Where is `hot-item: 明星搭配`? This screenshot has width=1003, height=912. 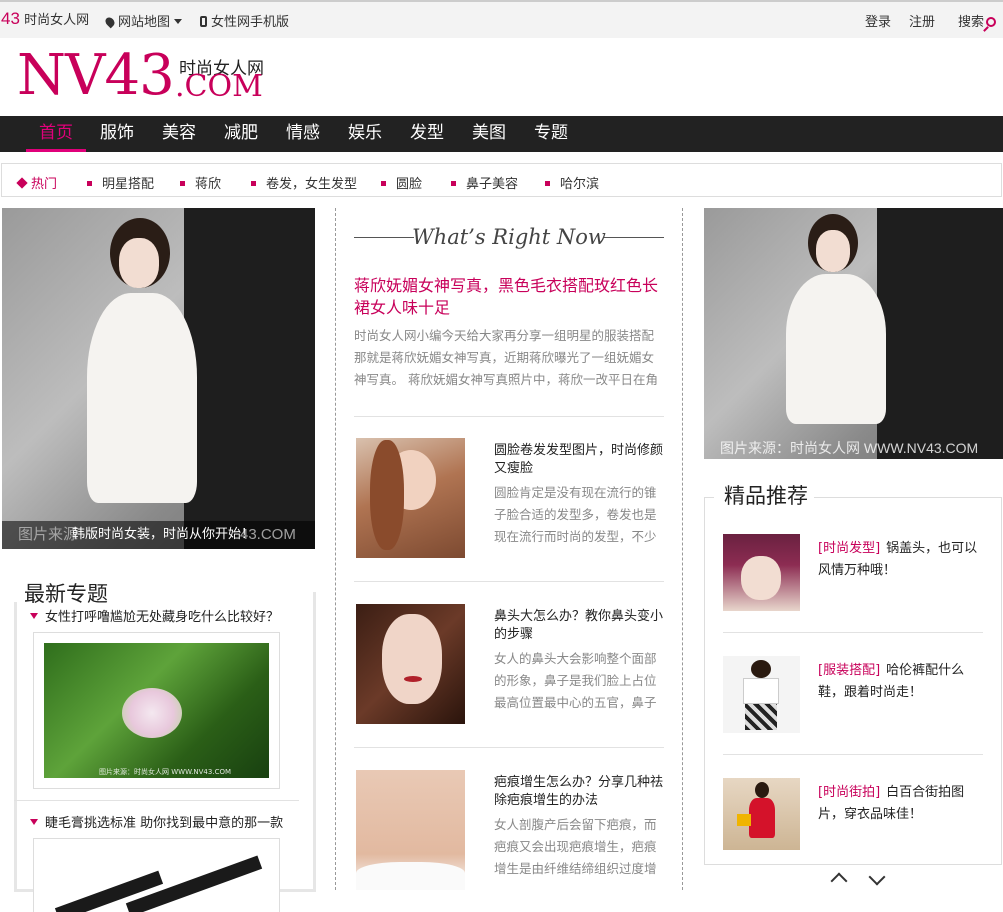
hot-item: 明星搭配 is located at coordinates (120, 182).